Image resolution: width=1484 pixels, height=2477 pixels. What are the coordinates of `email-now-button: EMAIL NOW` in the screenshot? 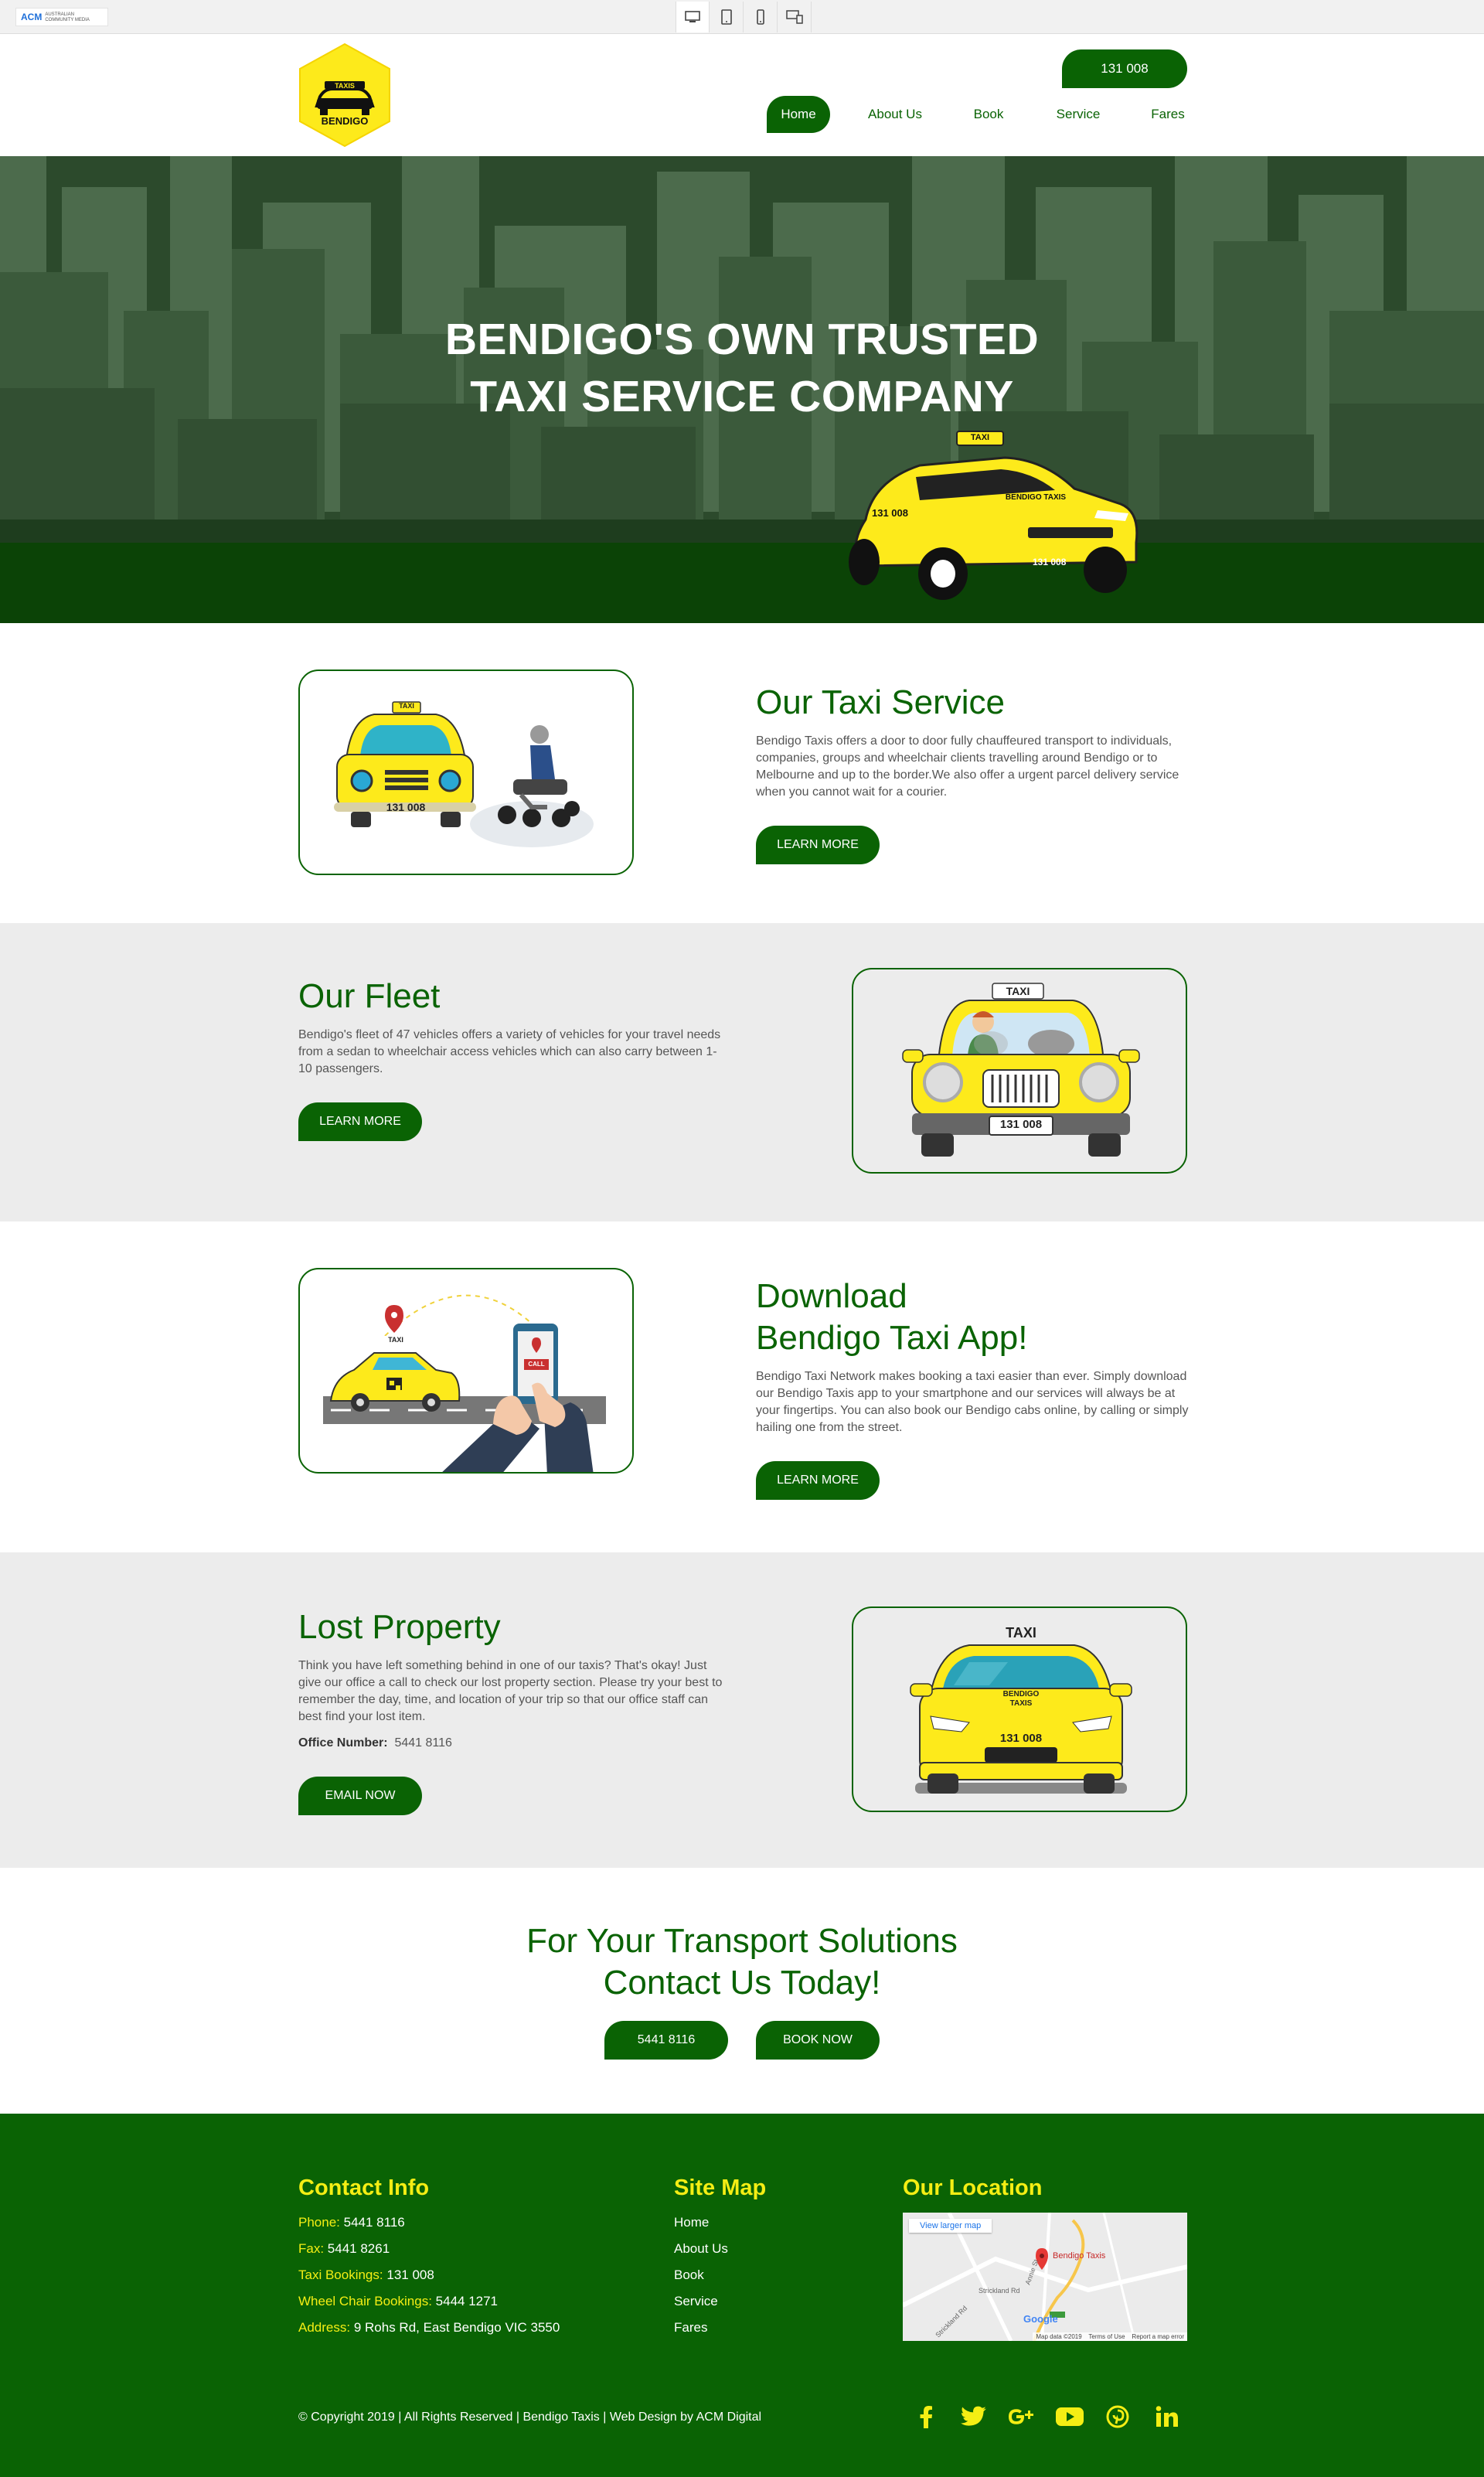 It's located at (360, 1796).